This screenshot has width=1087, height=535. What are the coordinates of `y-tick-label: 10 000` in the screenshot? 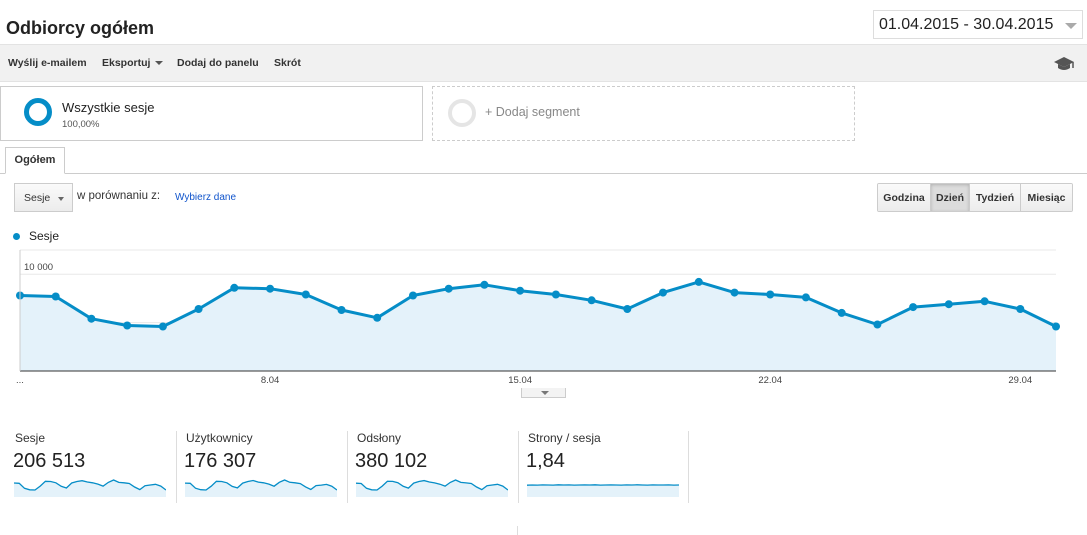 It's located at (38, 267).